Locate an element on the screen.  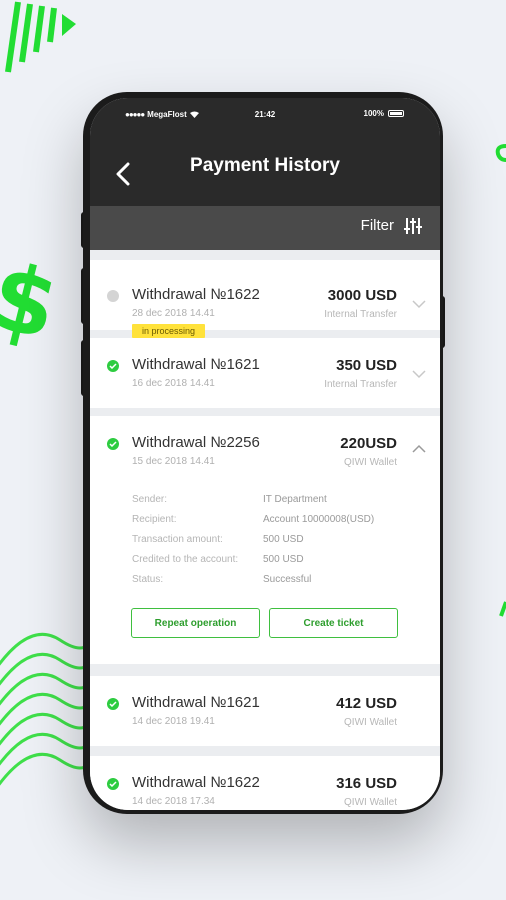
detail-key: Status: is located at coordinates (148, 579).